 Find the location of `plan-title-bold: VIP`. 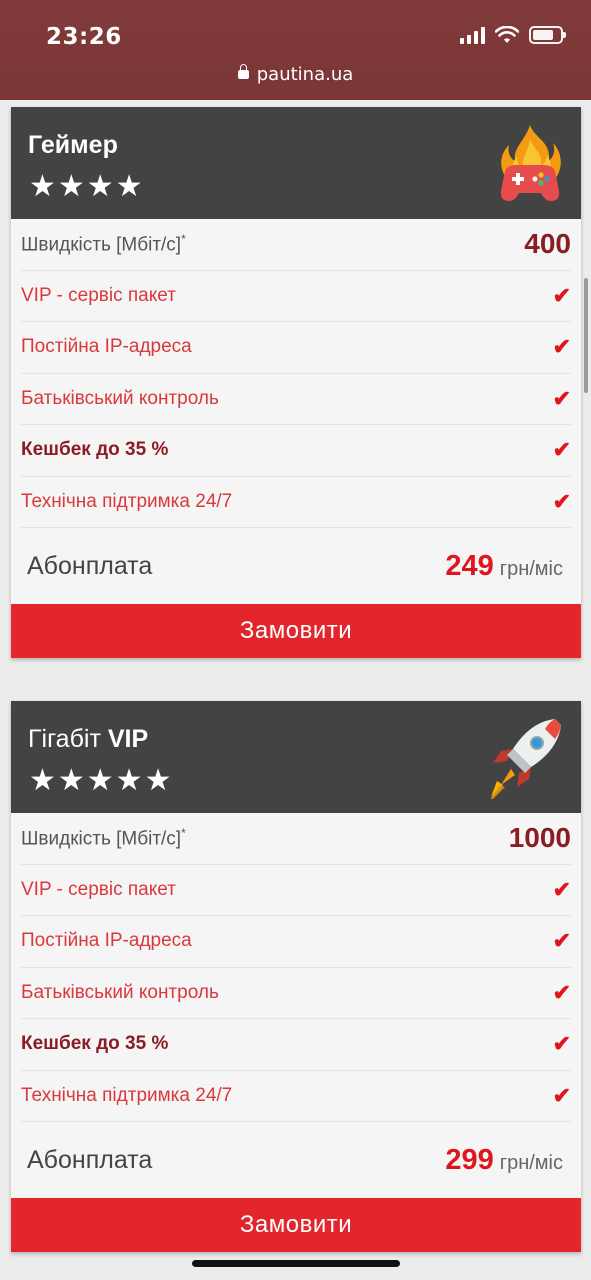

plan-title-bold: VIP is located at coordinates (128, 739).